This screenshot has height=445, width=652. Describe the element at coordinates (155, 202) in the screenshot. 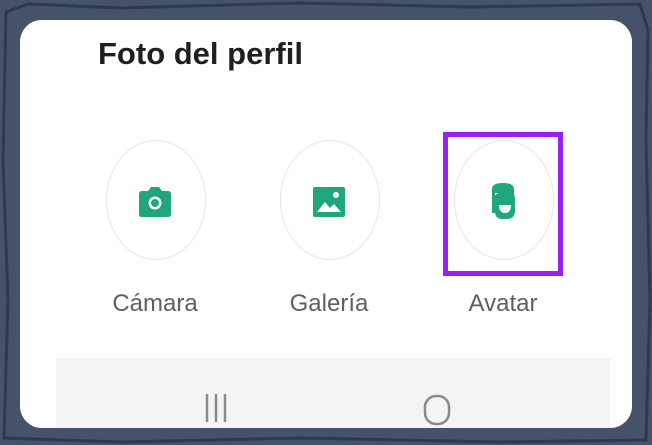

I see `camera-icon` at that location.